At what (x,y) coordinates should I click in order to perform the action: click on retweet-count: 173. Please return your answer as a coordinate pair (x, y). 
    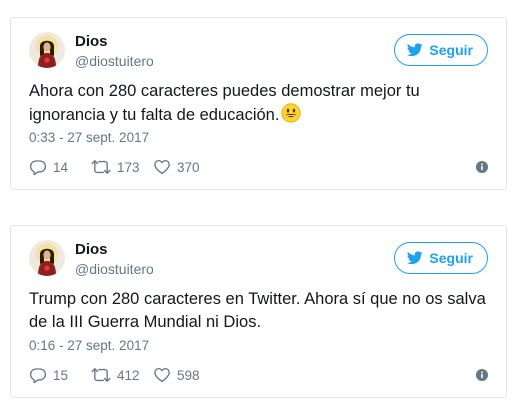
    Looking at the image, I should click on (128, 167).